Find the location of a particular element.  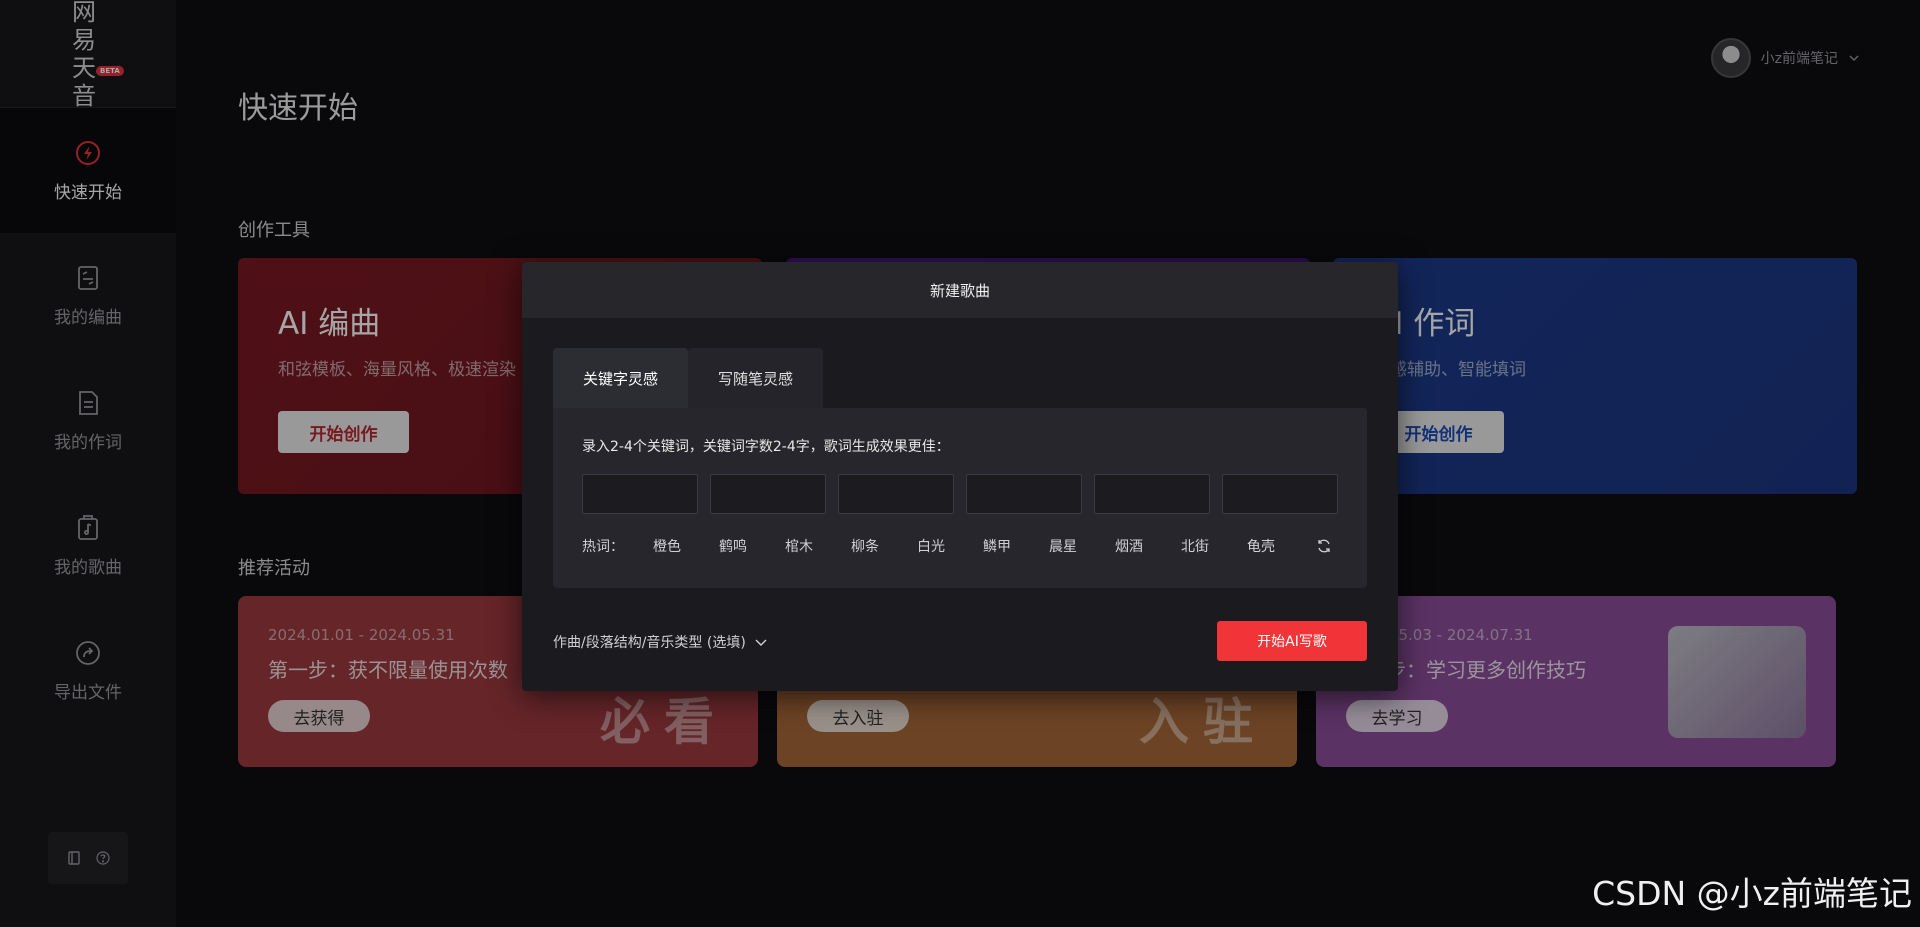

start-ai-songwriting-button: 开始AI写歌 is located at coordinates (1292, 641).